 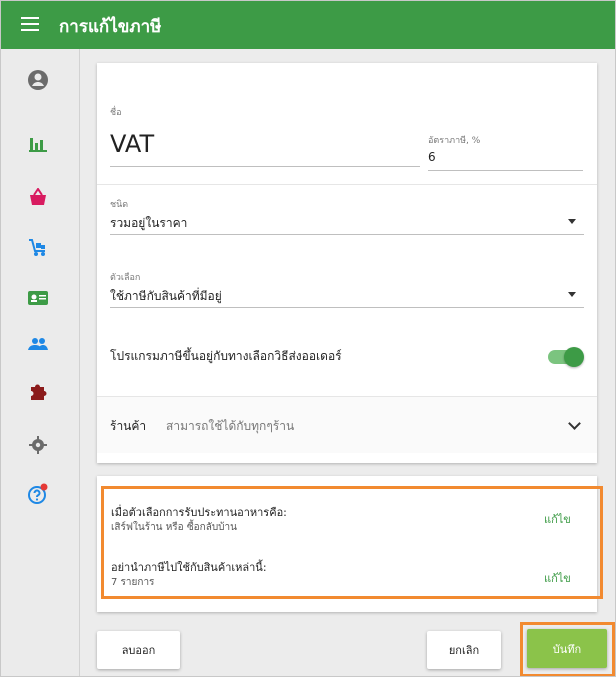 I want to click on page-title: การแก้ไขภาษี, so click(x=110, y=27).